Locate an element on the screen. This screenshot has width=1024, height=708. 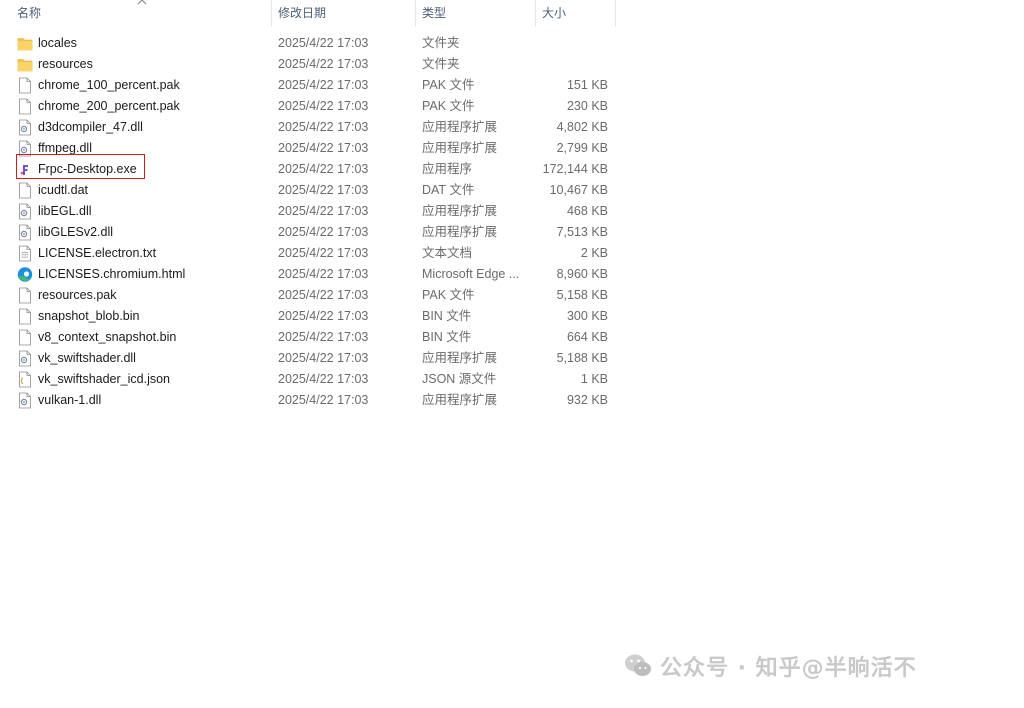
file-type: 应用程序 is located at coordinates (447, 169).